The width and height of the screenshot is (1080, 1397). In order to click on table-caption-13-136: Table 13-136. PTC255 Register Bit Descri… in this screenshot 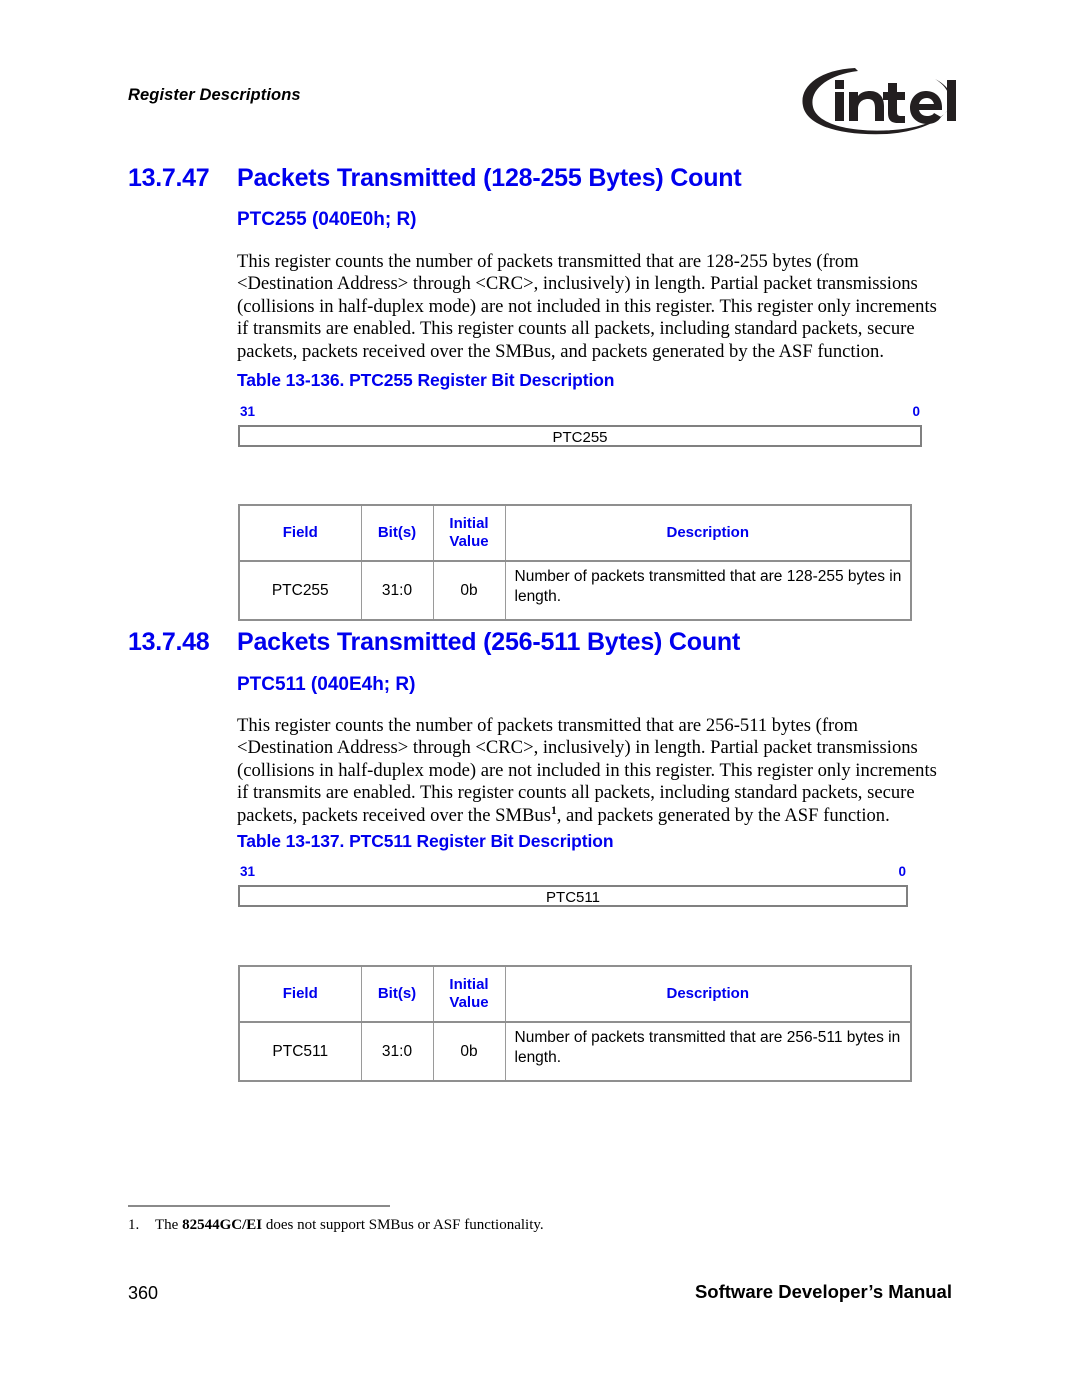, I will do `click(426, 380)`.